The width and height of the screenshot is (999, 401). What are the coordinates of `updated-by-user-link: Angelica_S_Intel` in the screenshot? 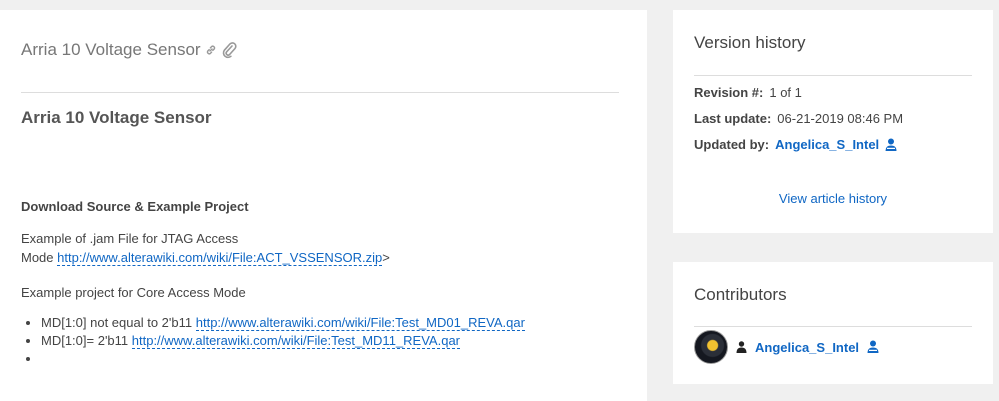 It's located at (827, 144).